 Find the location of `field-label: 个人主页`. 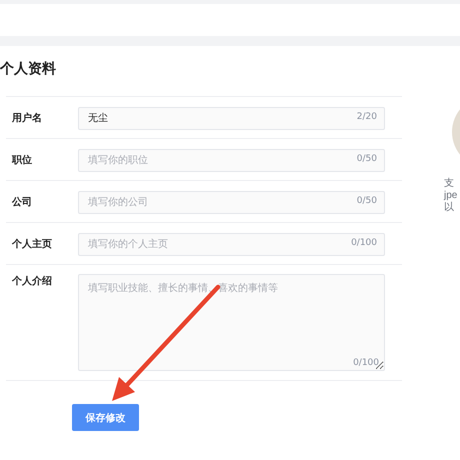

field-label: 个人主页 is located at coordinates (32, 243).